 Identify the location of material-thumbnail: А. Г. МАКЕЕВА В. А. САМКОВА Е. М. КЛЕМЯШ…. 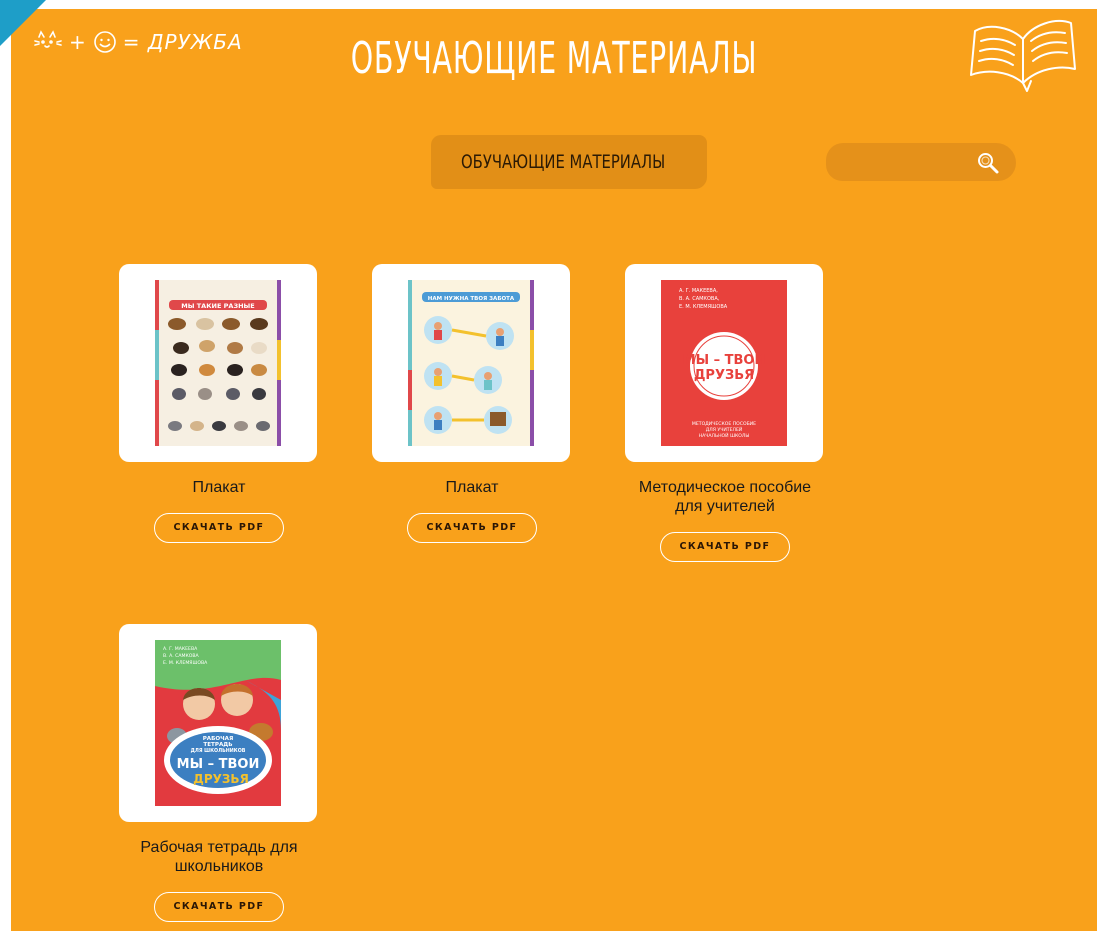
(218, 723).